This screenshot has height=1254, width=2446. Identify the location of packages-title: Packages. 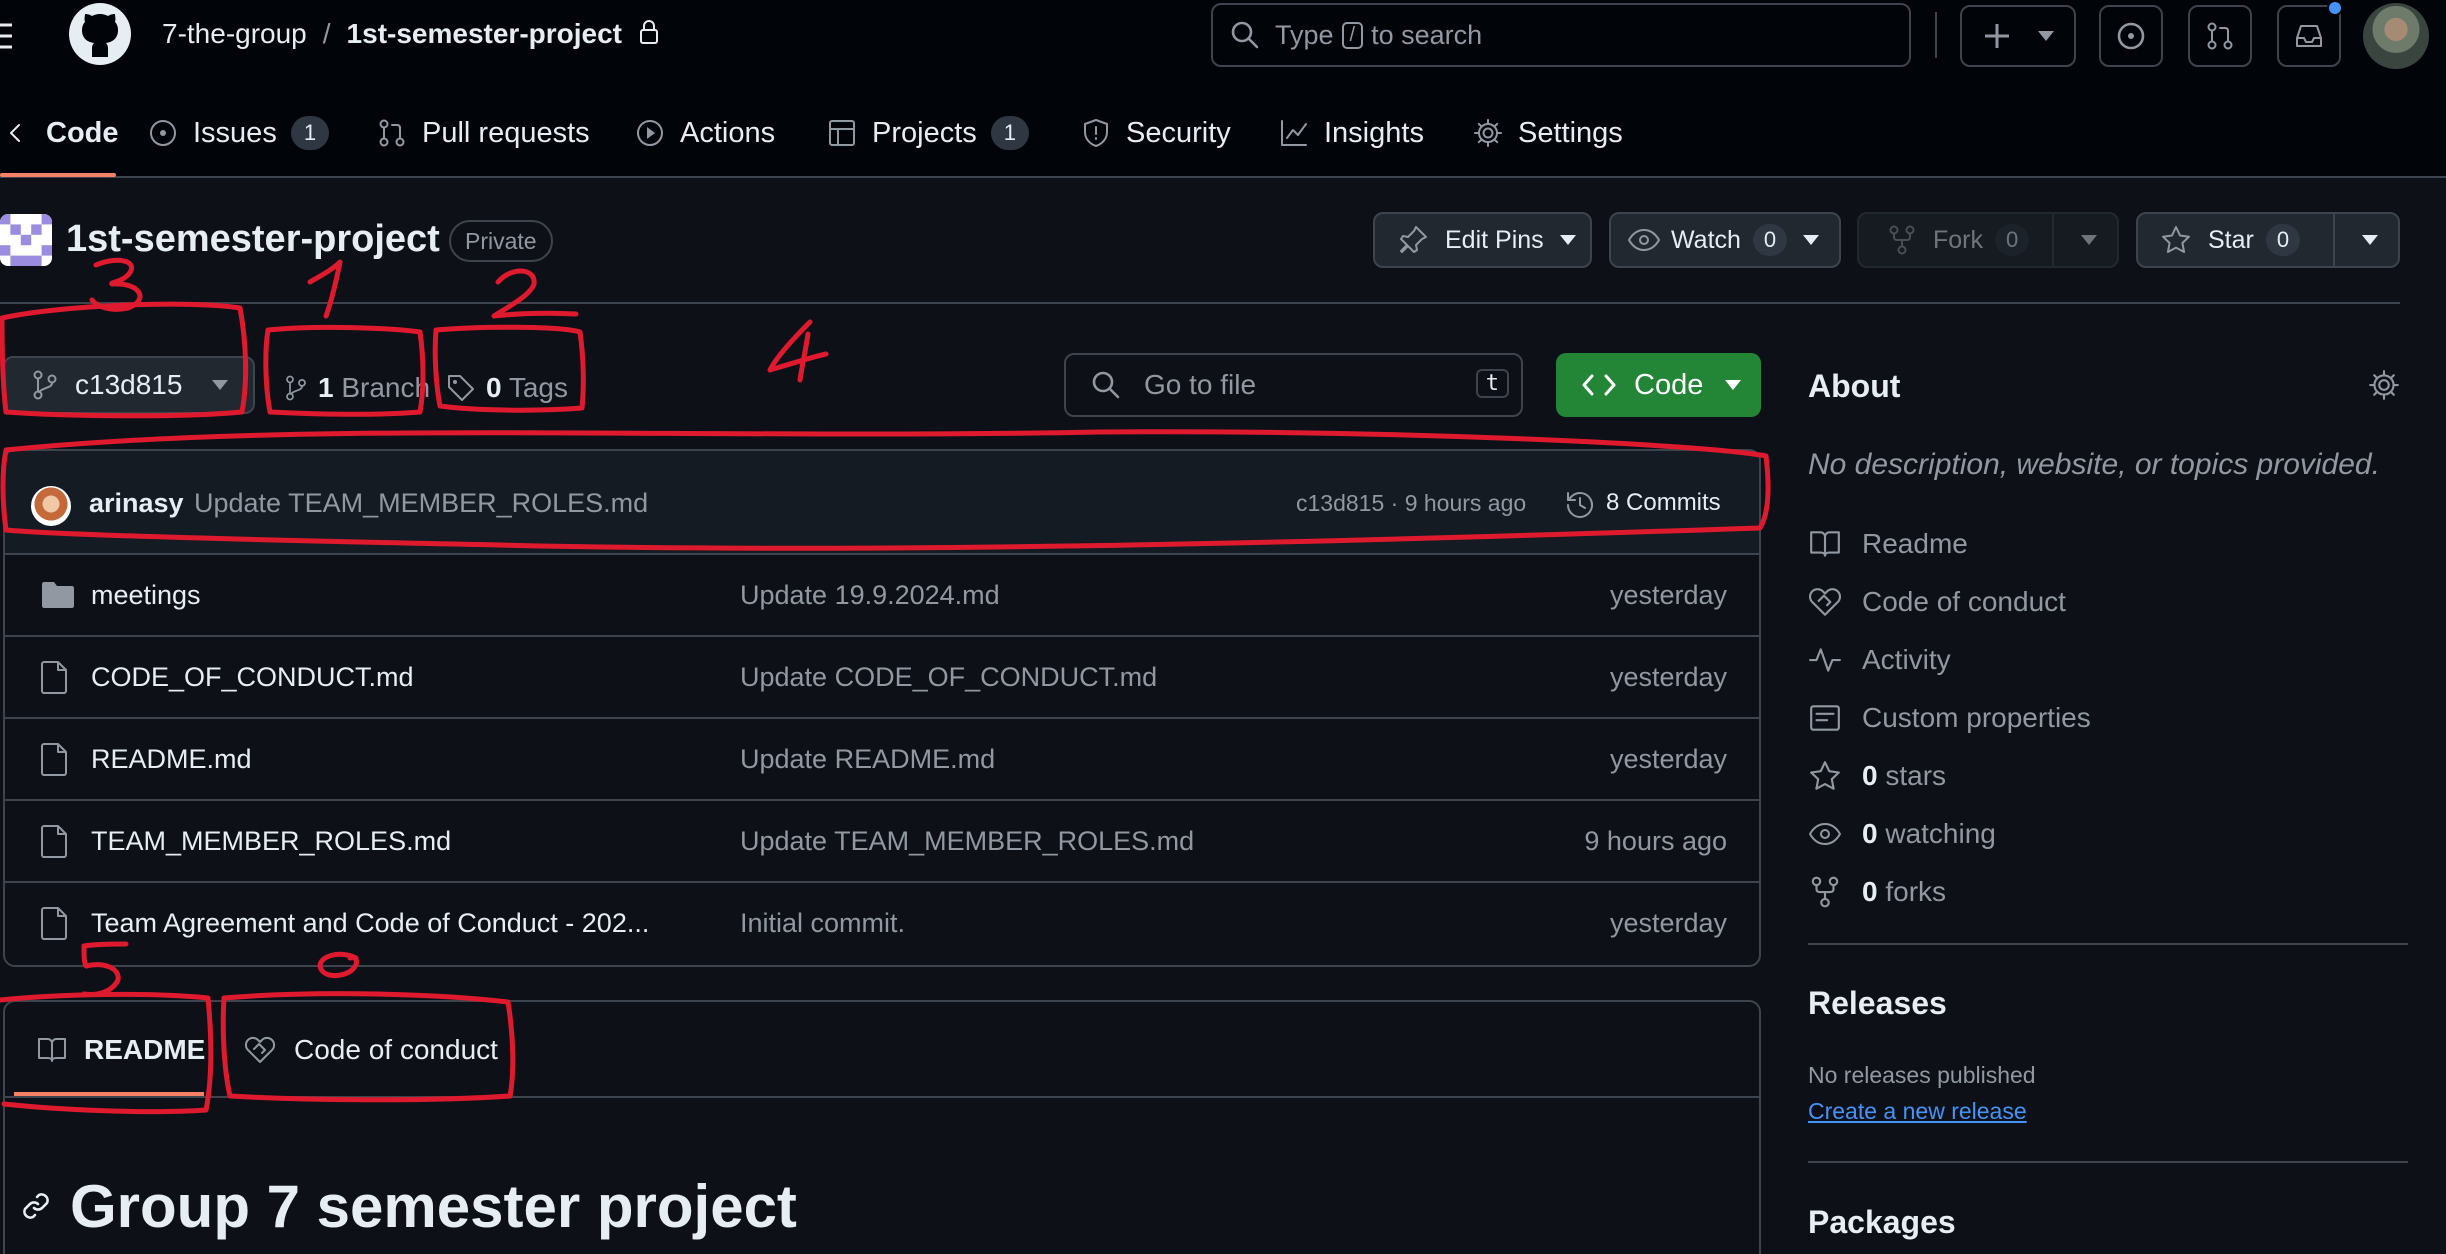
(1882, 1222).